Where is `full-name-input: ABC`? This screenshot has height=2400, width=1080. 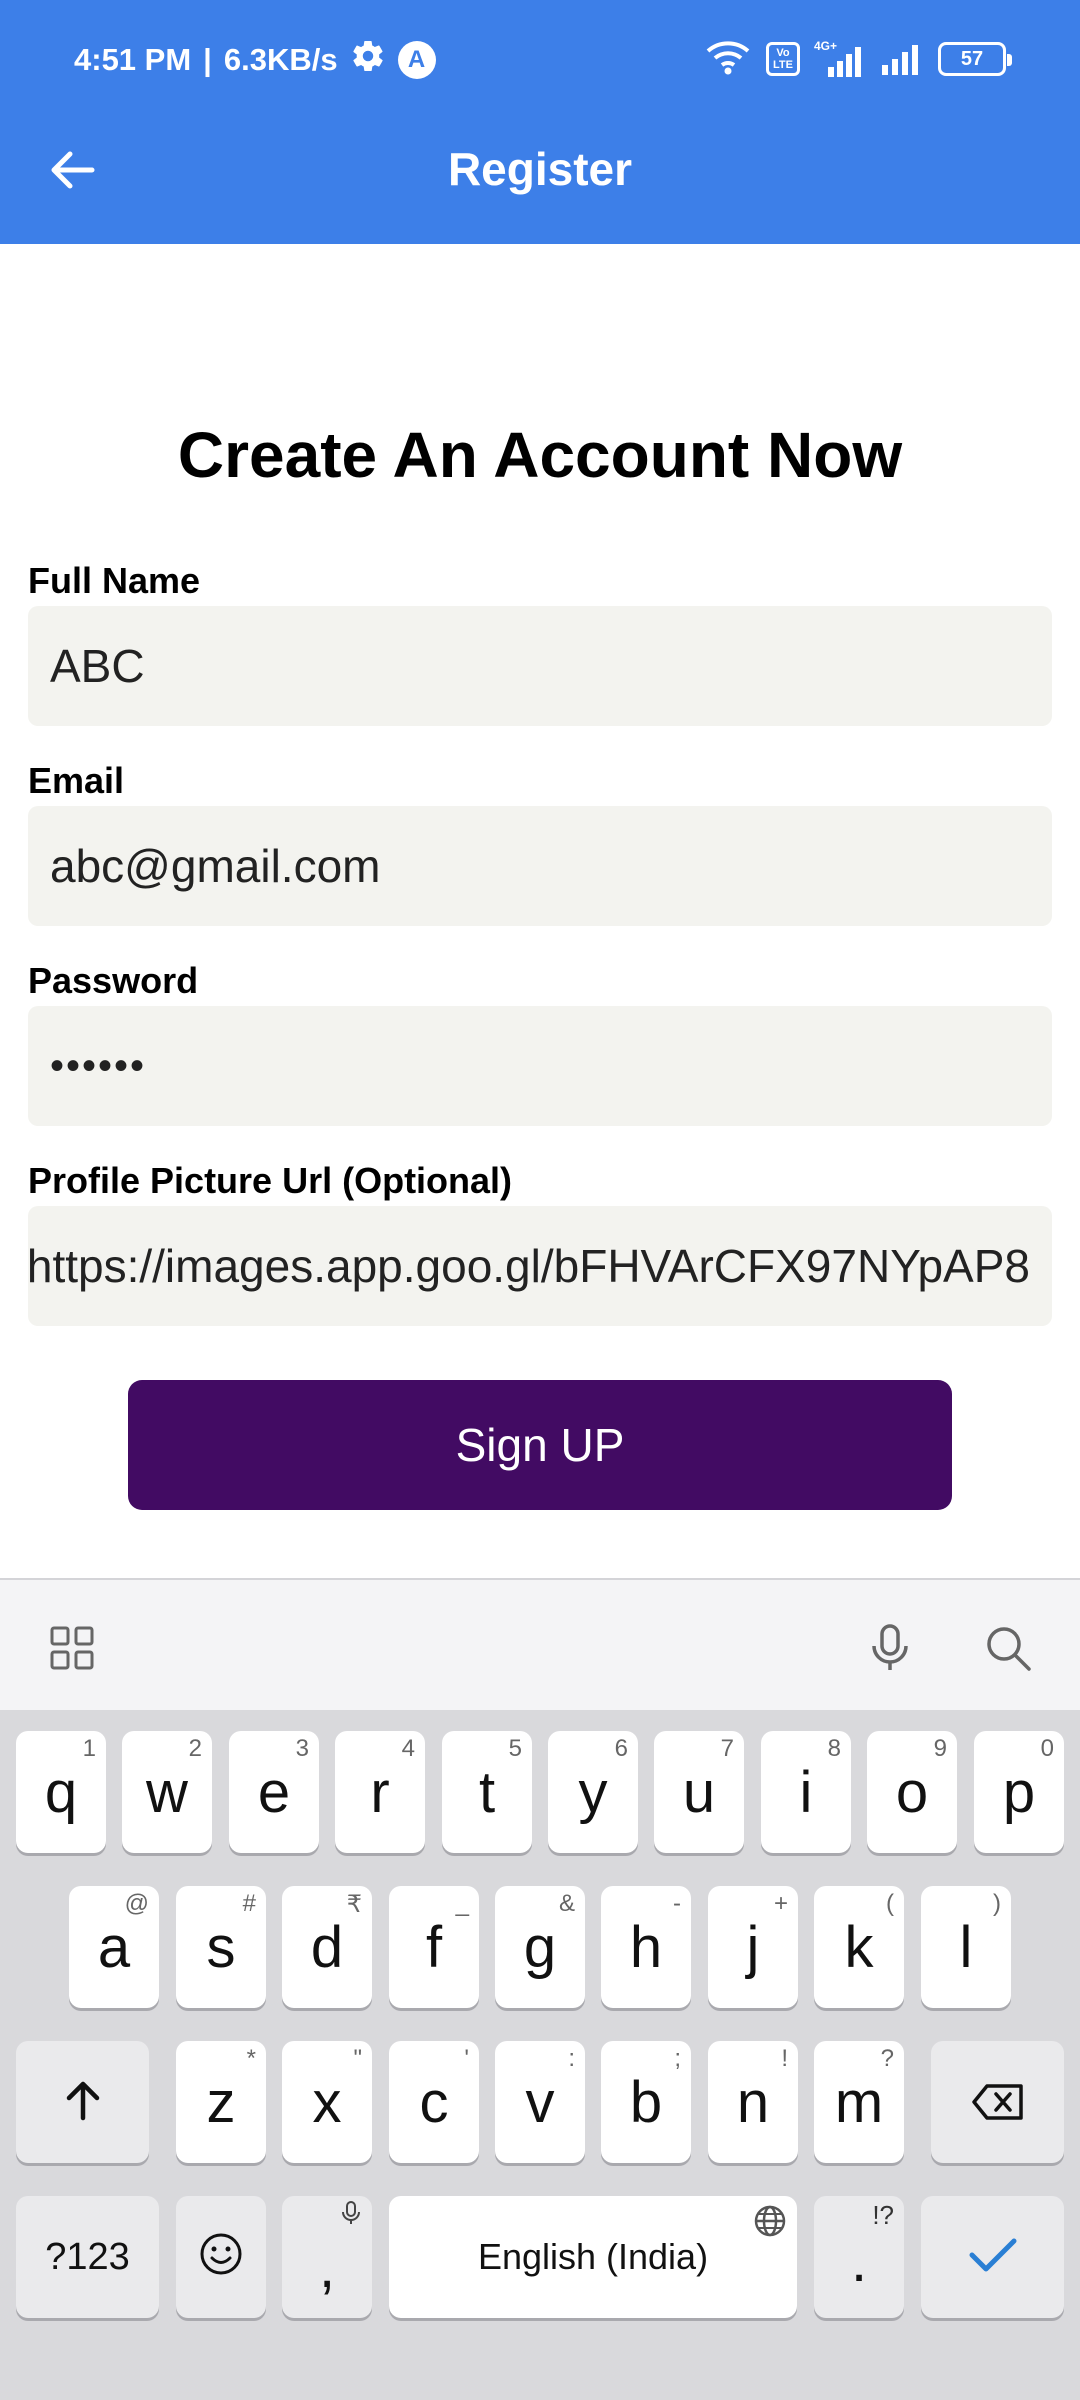 full-name-input: ABC is located at coordinates (540, 666).